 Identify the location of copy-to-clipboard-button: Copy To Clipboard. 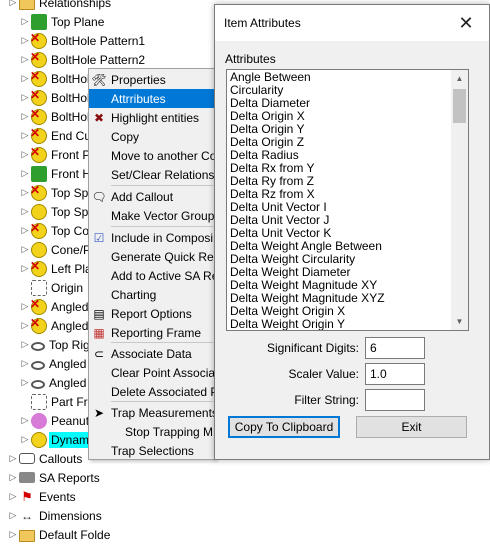
(284, 427).